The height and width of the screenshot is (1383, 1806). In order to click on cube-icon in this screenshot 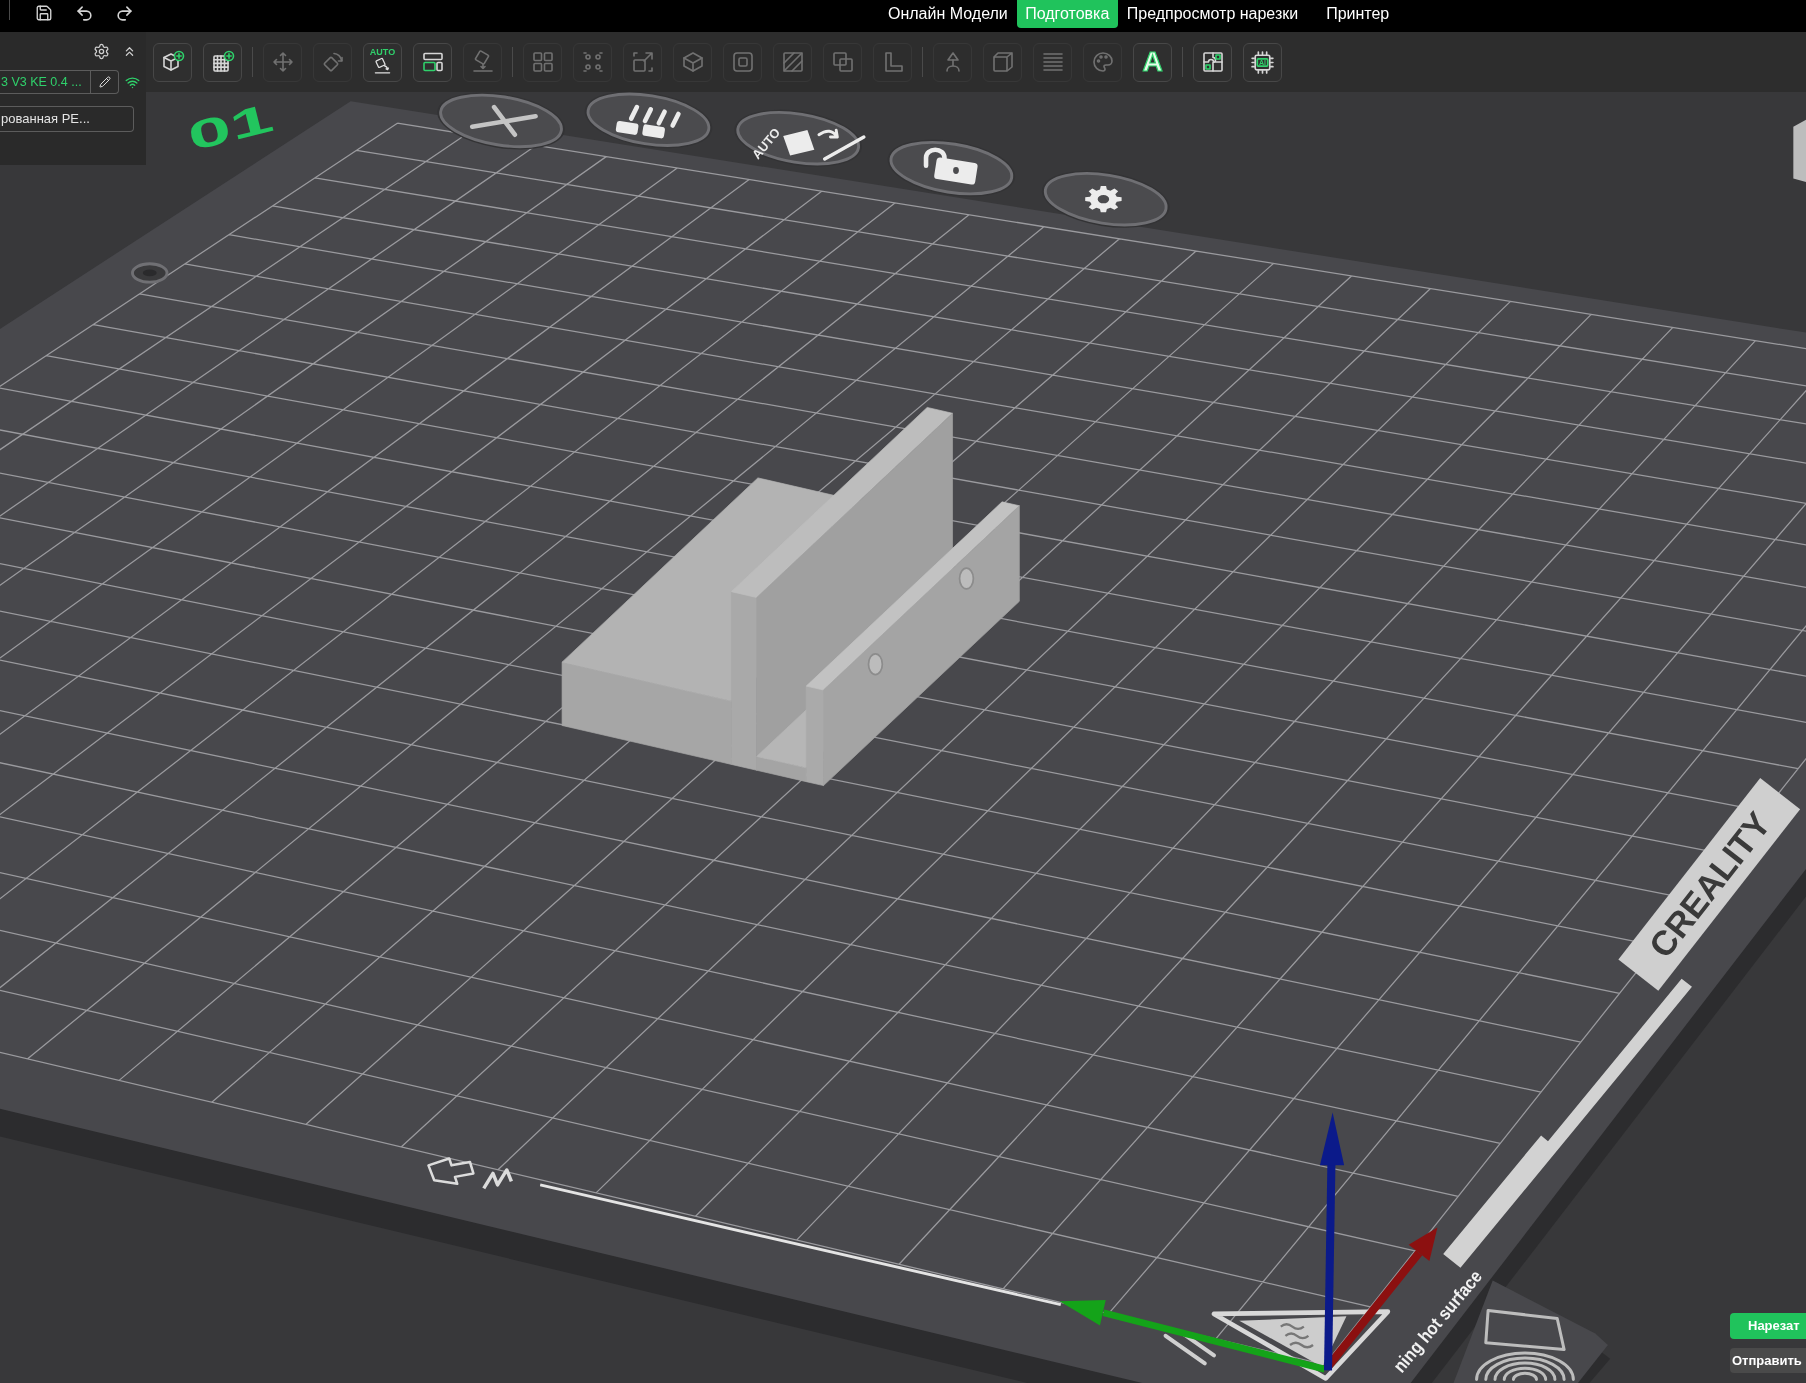, I will do `click(1002, 62)`.